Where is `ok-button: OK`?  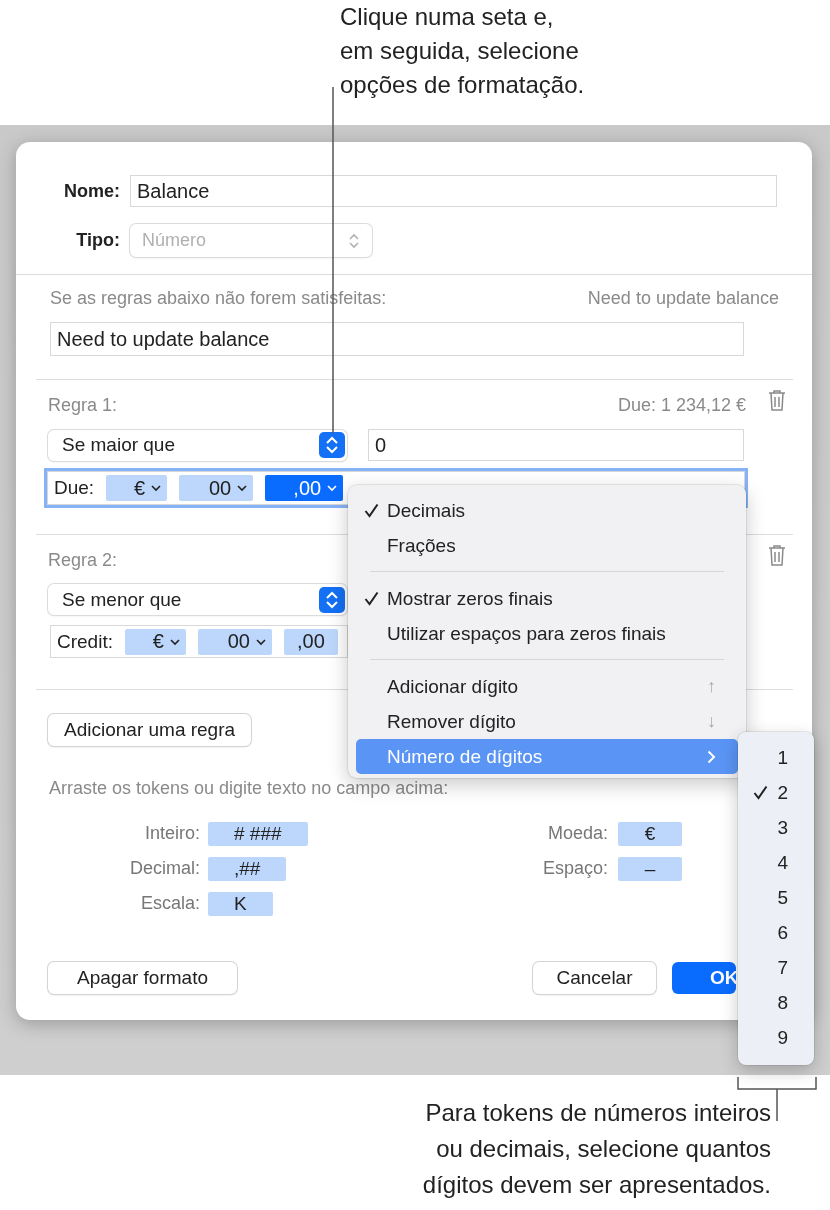
ok-button: OK is located at coordinates (704, 978).